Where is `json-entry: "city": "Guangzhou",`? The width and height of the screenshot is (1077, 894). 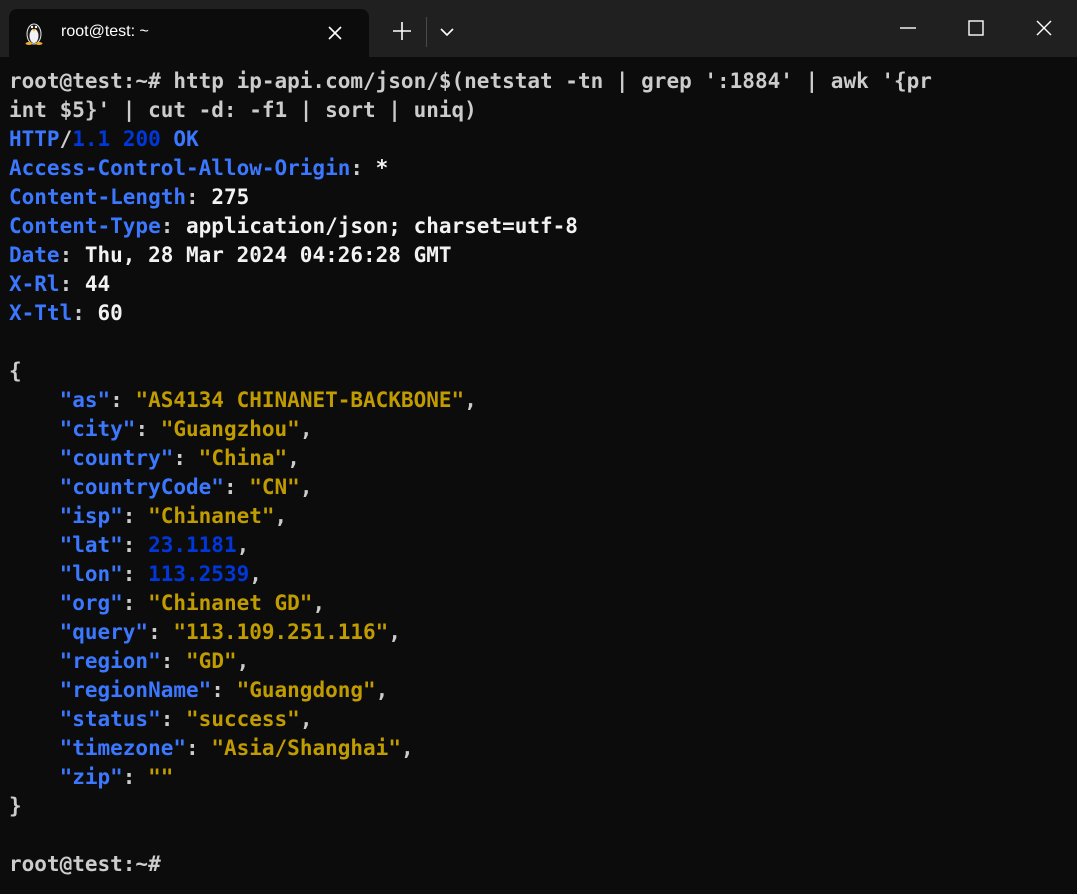
json-entry: "city": "Guangzhou", is located at coordinates (543, 429).